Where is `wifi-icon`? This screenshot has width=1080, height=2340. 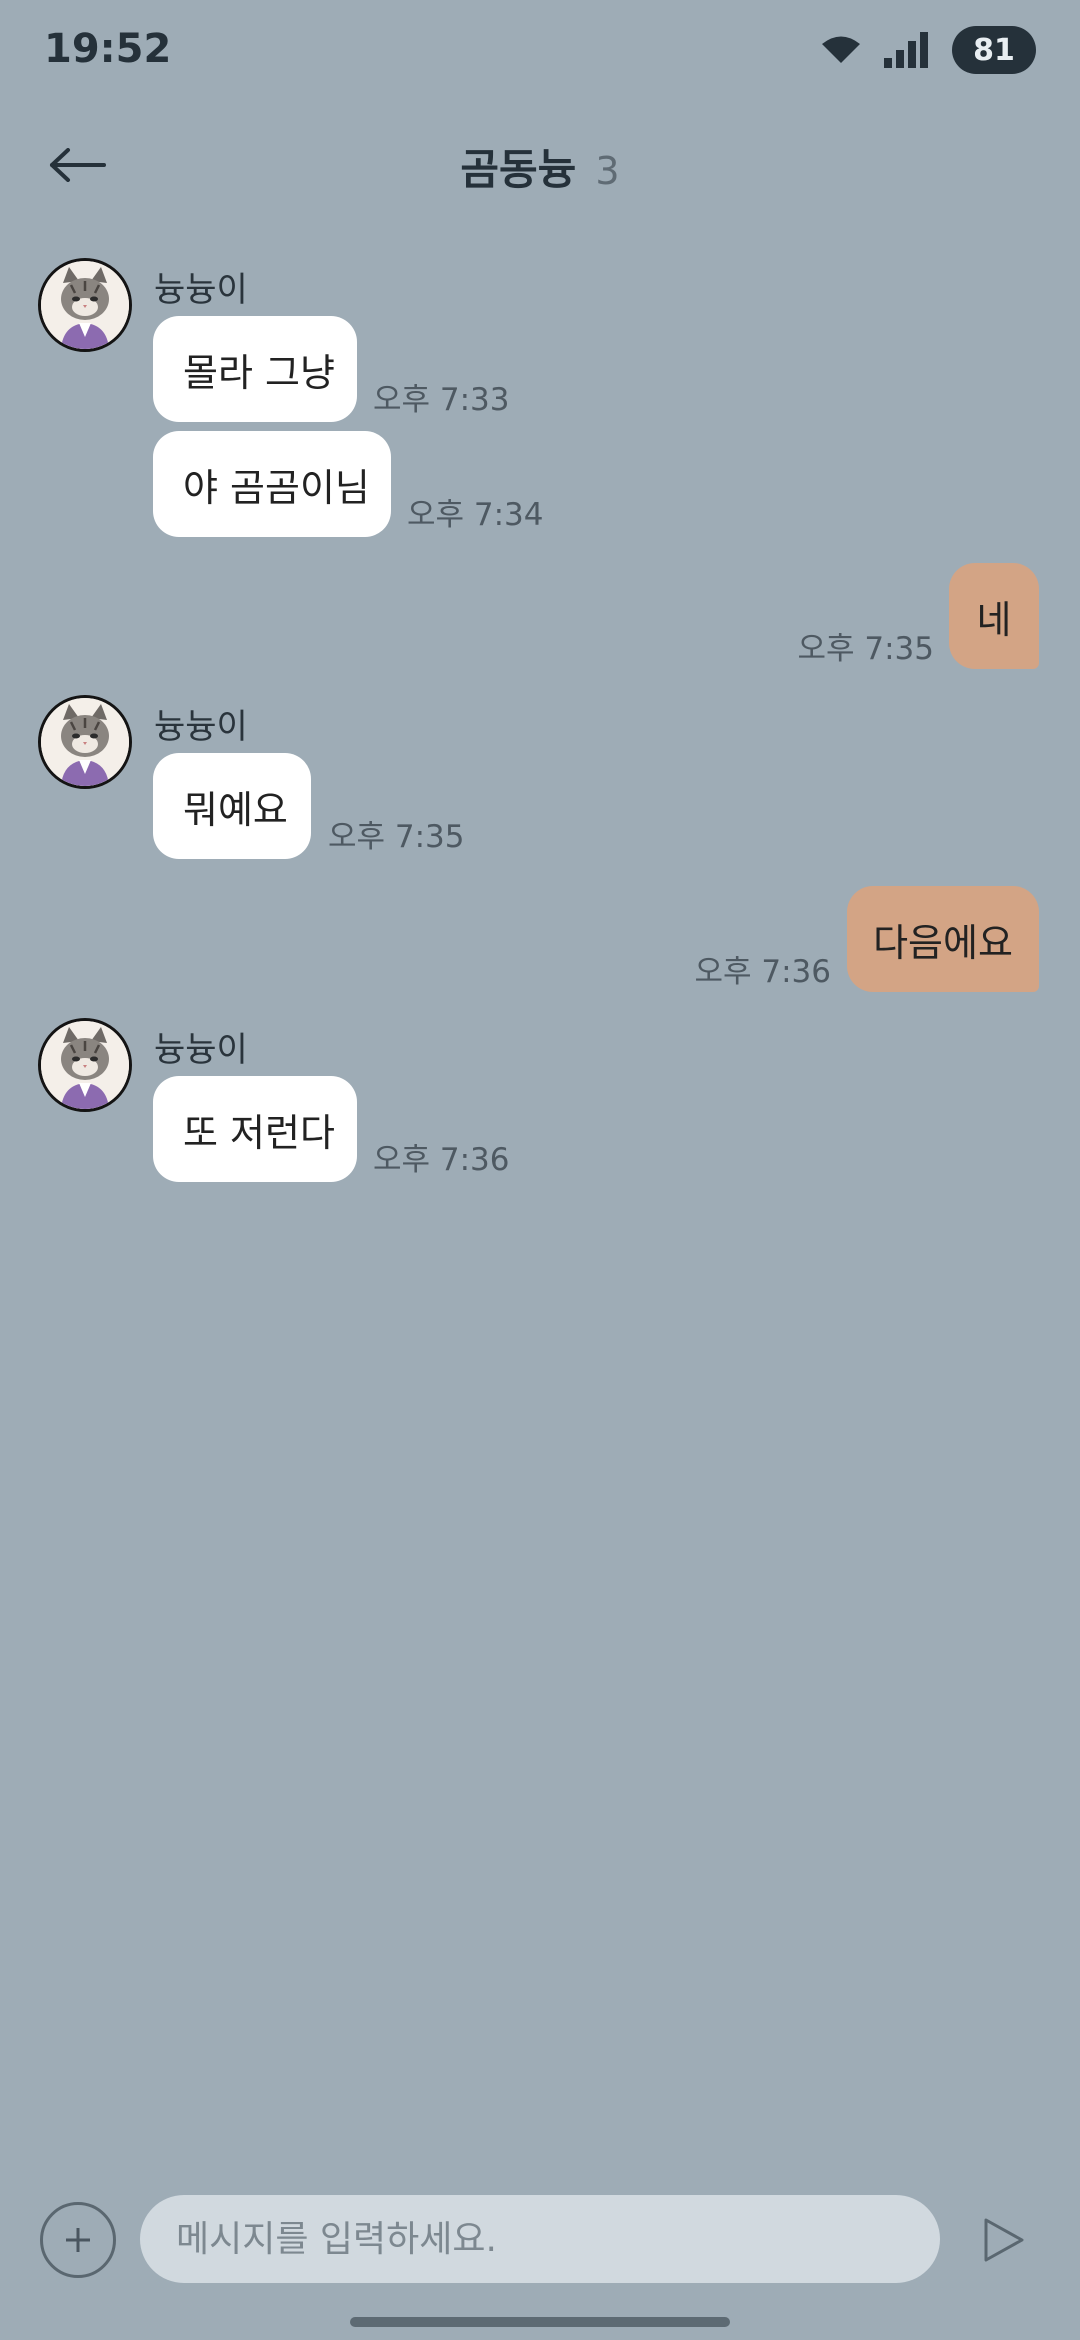
wifi-icon is located at coordinates (841, 49).